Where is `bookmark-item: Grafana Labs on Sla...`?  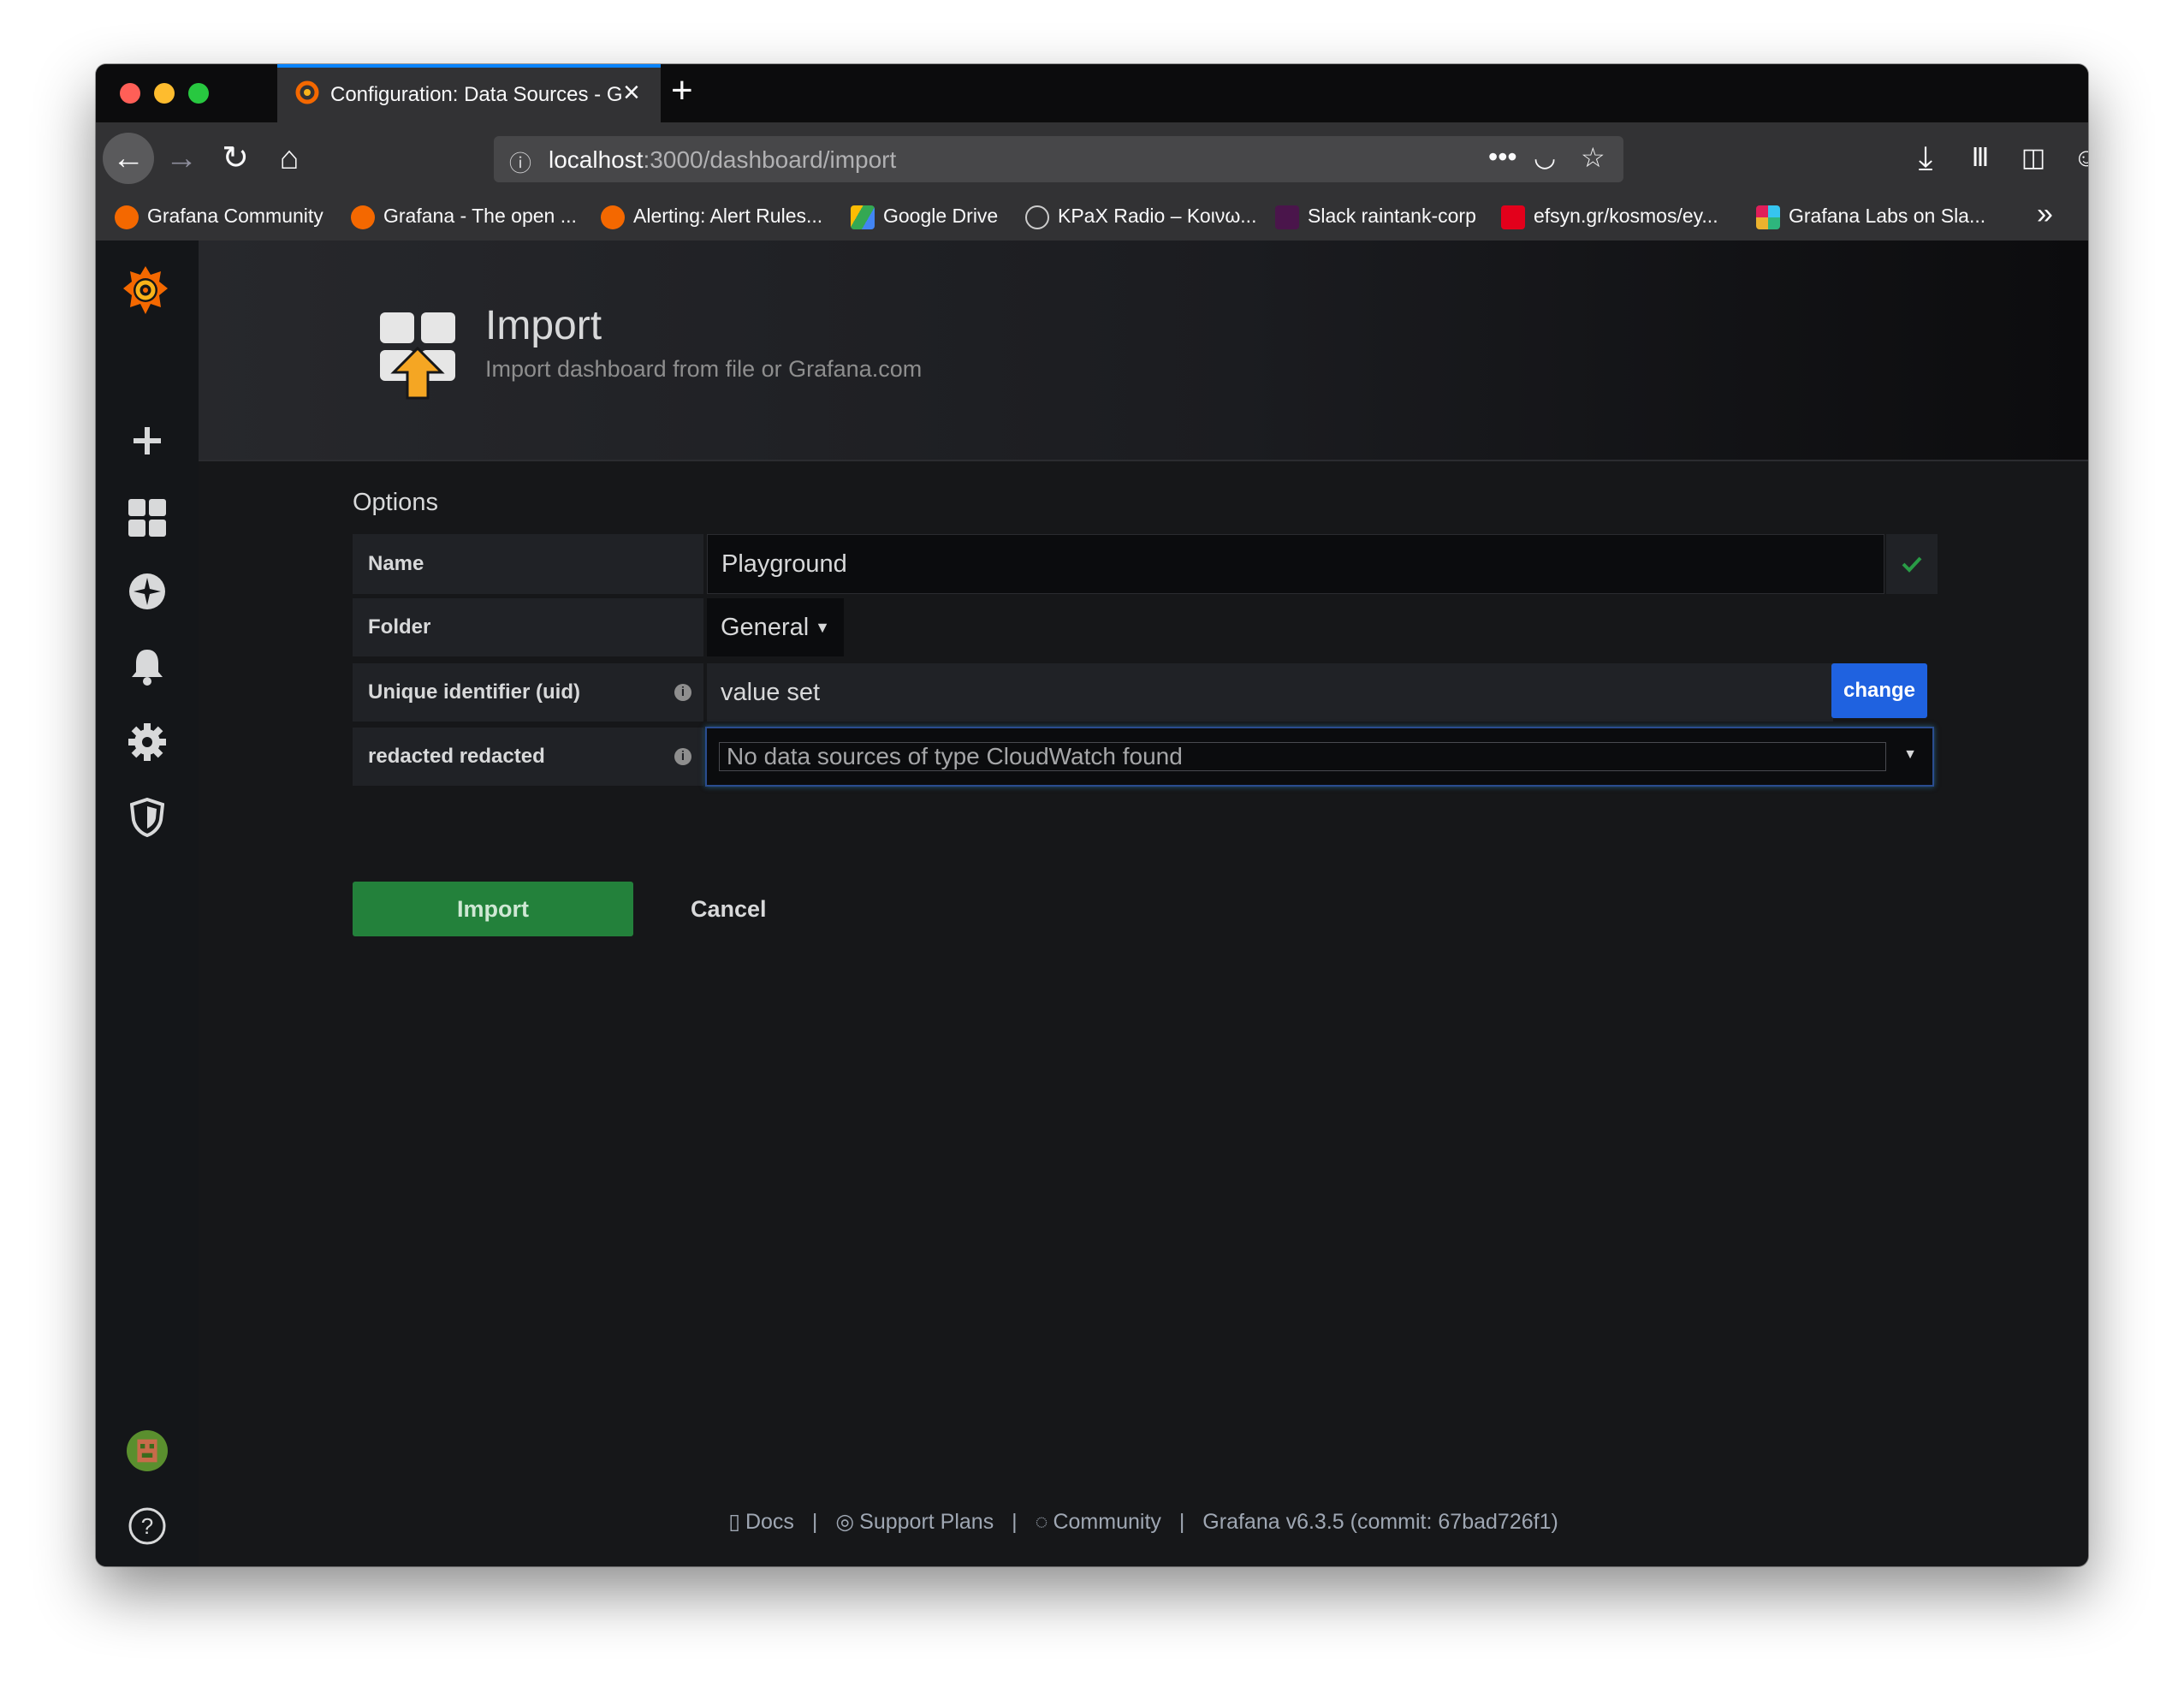
bookmark-item: Grafana Labs on Sla... is located at coordinates (1871, 217).